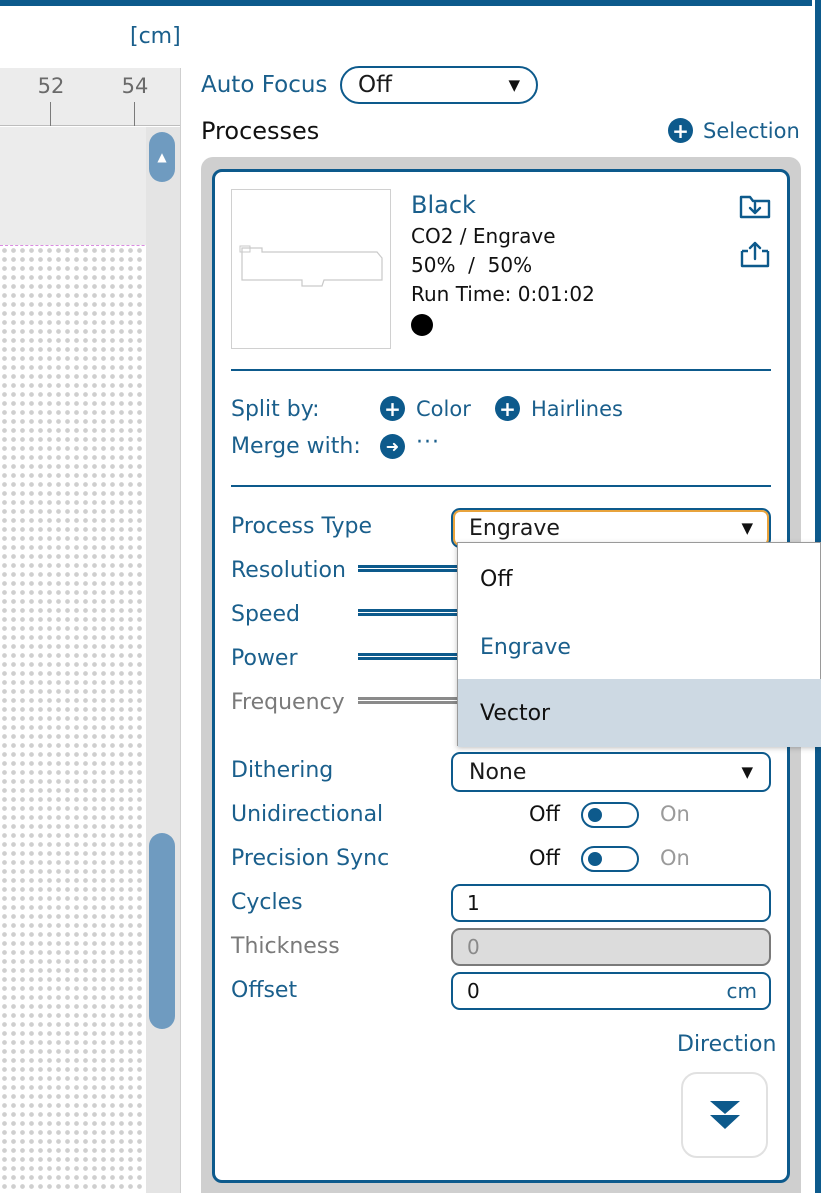 The width and height of the screenshot is (821, 1193). Describe the element at coordinates (392, 446) in the screenshot. I see `arrow-right-circle-icon: ➜` at that location.